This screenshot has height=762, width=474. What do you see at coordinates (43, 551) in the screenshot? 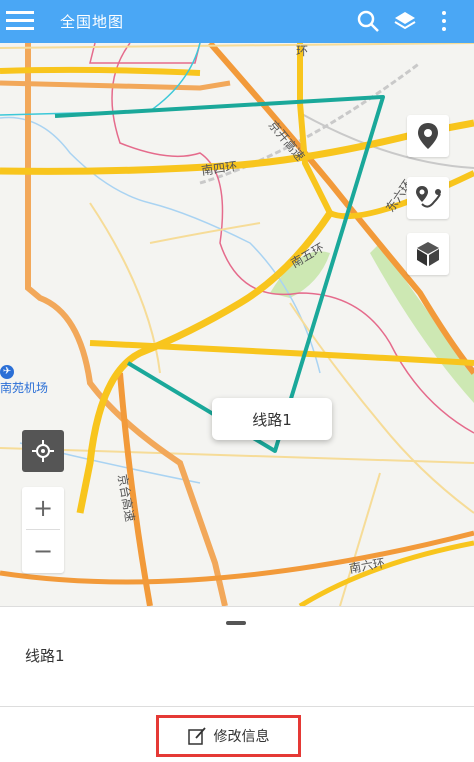
I see `zoom-out-button: −` at bounding box center [43, 551].